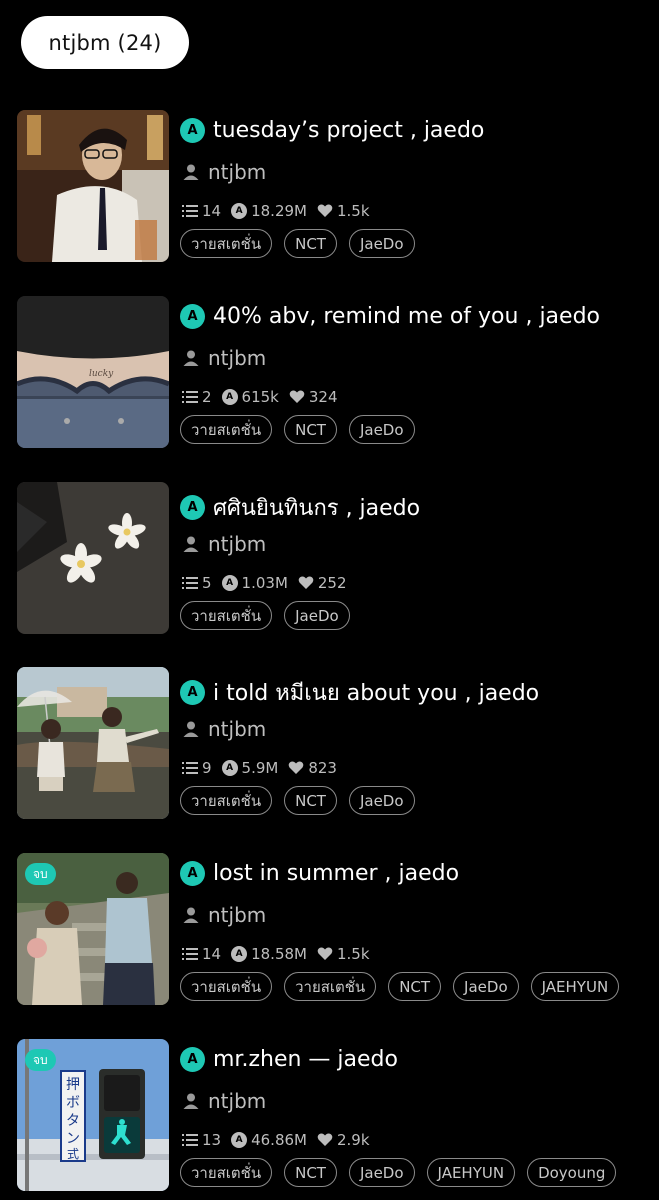  What do you see at coordinates (305, 1059) in the screenshot?
I see `story-title: mr.zhen — jaedo` at bounding box center [305, 1059].